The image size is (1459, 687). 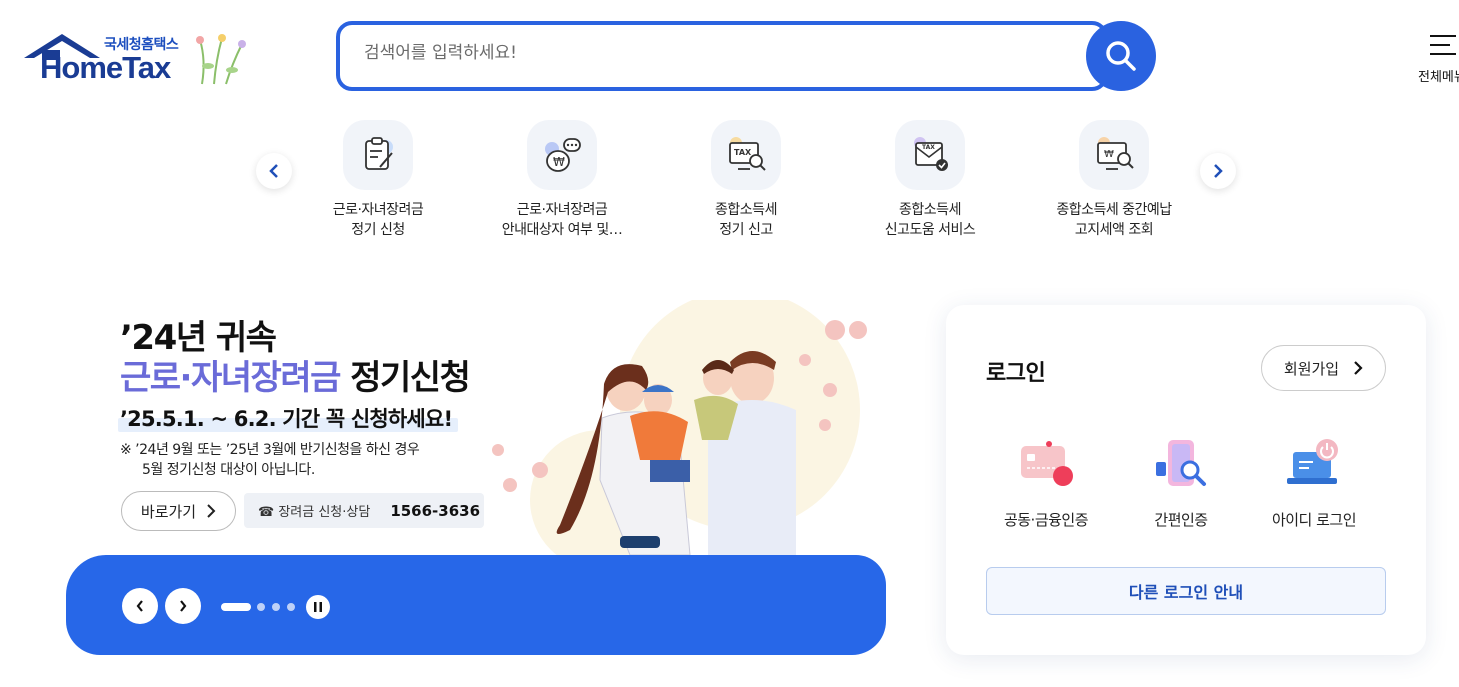 I want to click on logo-title: HomeTax, so click(x=105, y=67).